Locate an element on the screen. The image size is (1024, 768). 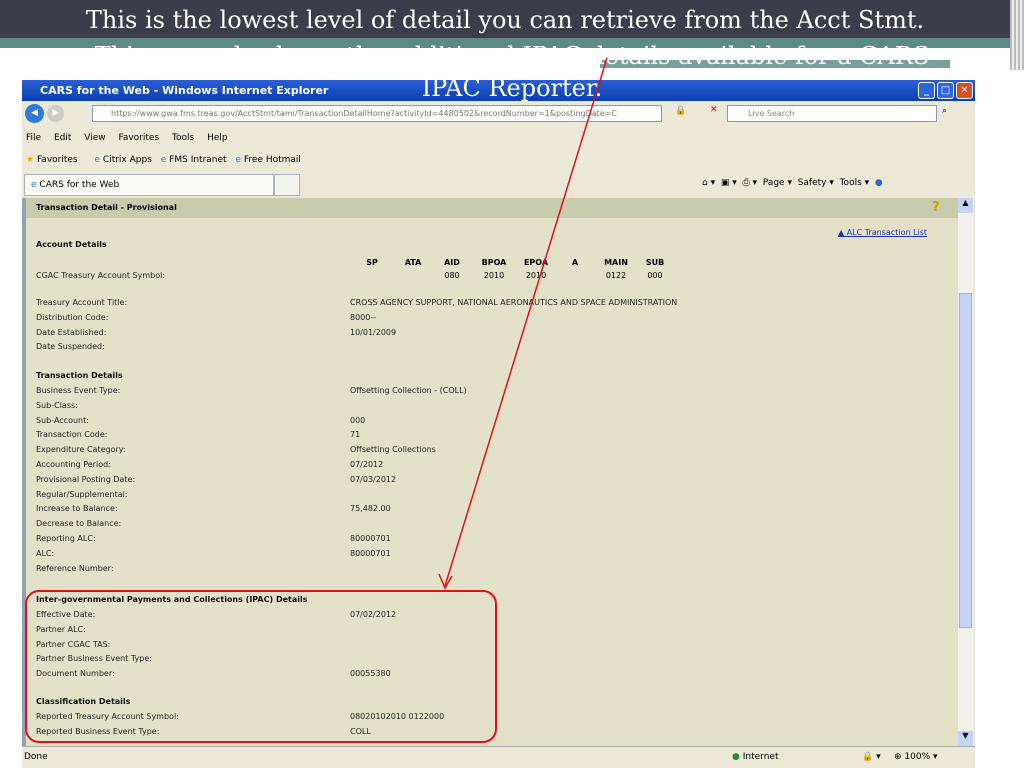
arrow-head is located at coordinates (445, 581).